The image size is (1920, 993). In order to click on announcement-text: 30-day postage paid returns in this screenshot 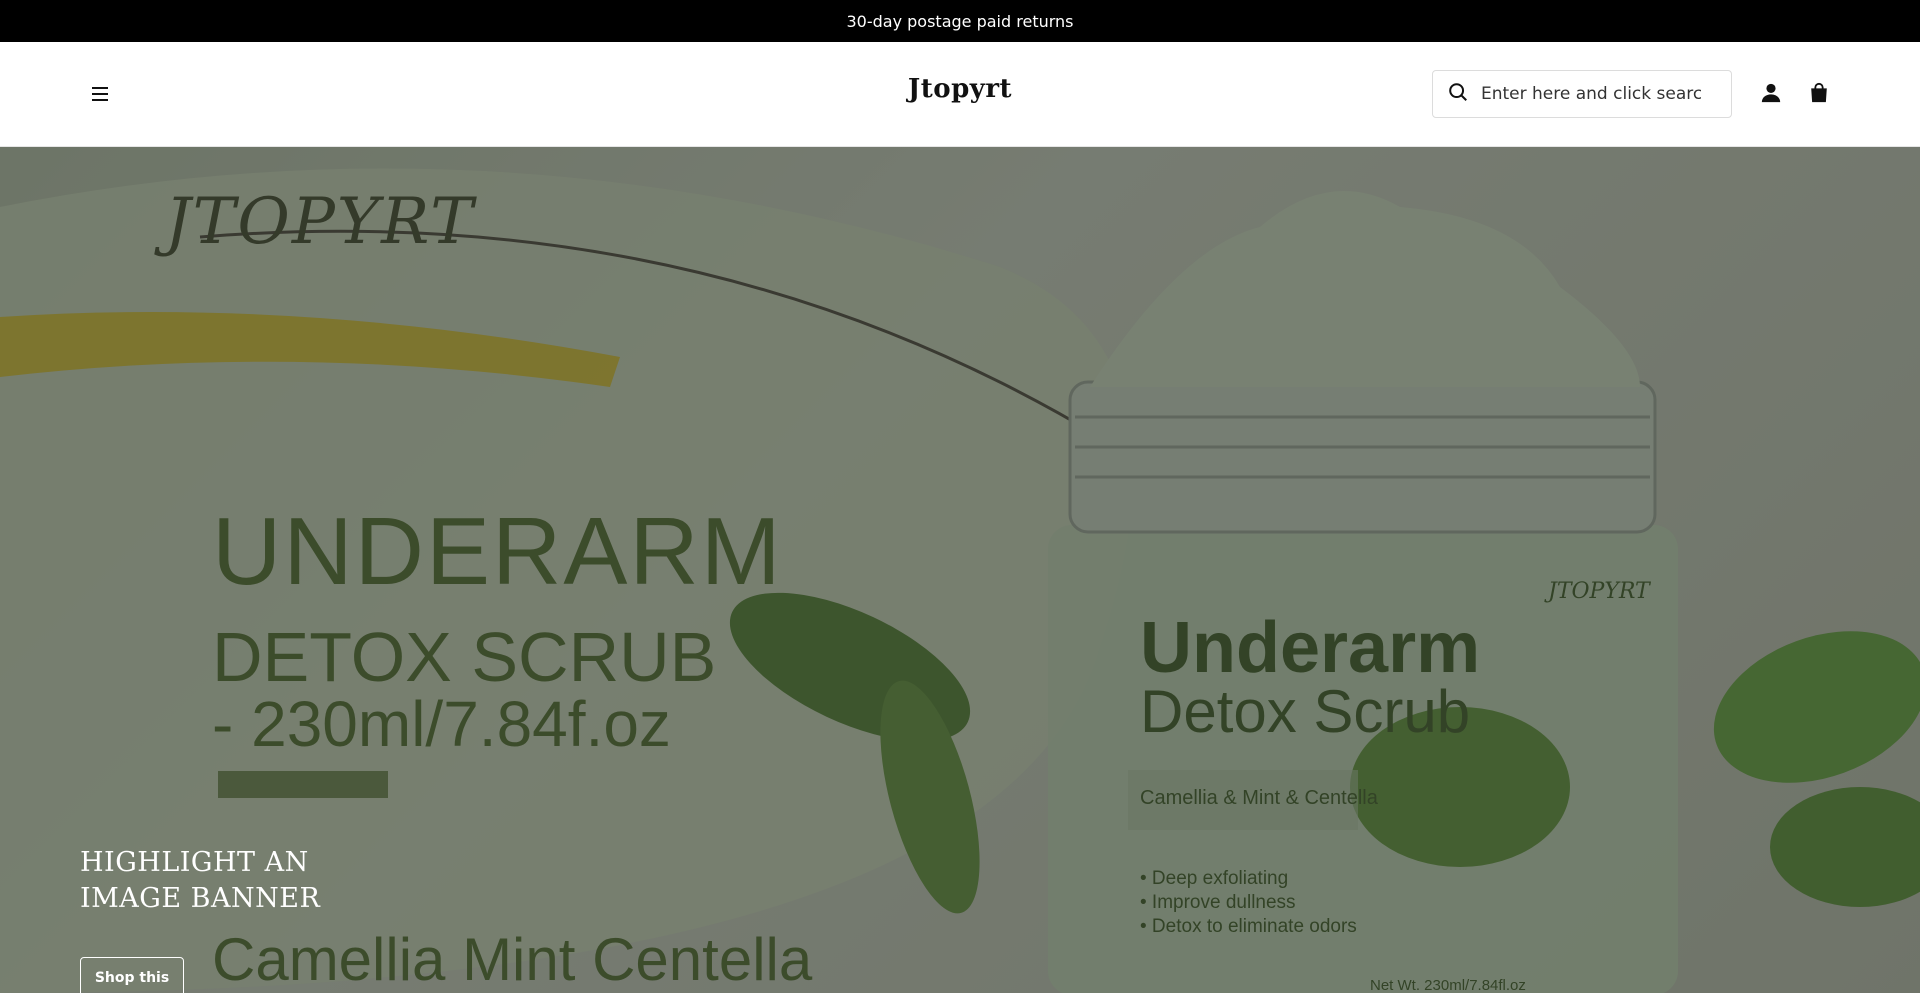, I will do `click(960, 21)`.